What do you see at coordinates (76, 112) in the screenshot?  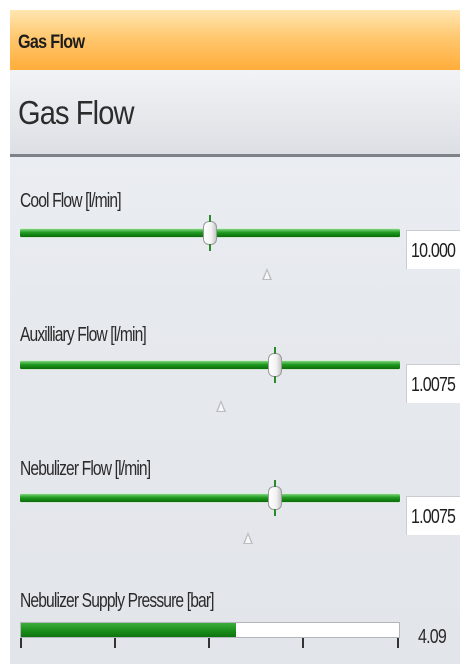 I see `panel-heading: Gas Flow` at bounding box center [76, 112].